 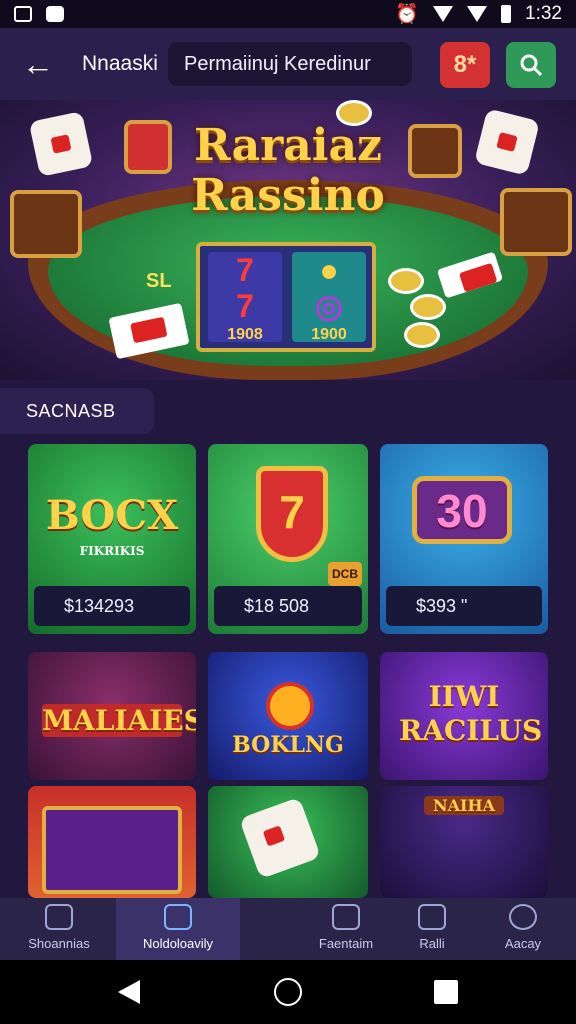 I want to click on shield-icon: 7, so click(x=292, y=514).